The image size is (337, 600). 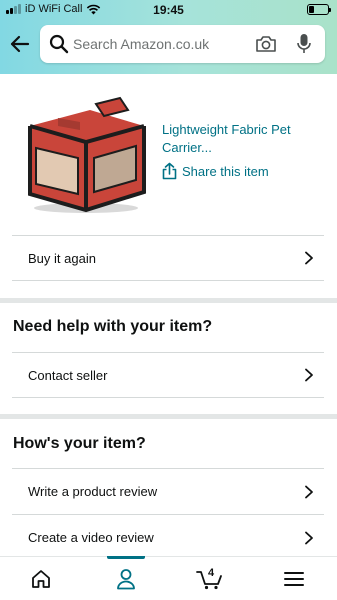 What do you see at coordinates (68, 375) in the screenshot?
I see `contact-seller-label: Contact seller` at bounding box center [68, 375].